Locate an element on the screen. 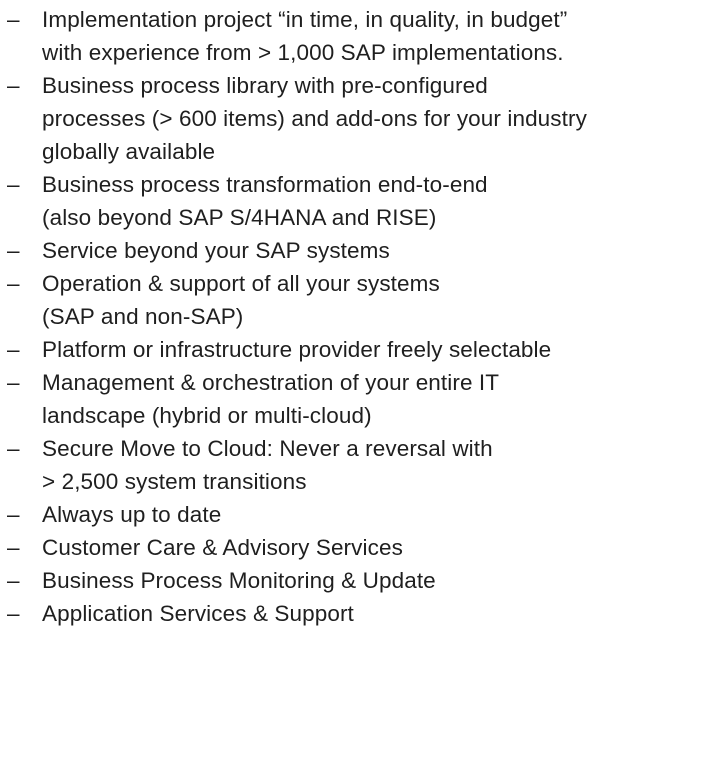 The height and width of the screenshot is (758, 704). list-item-line: Always up to date is located at coordinates (132, 514).